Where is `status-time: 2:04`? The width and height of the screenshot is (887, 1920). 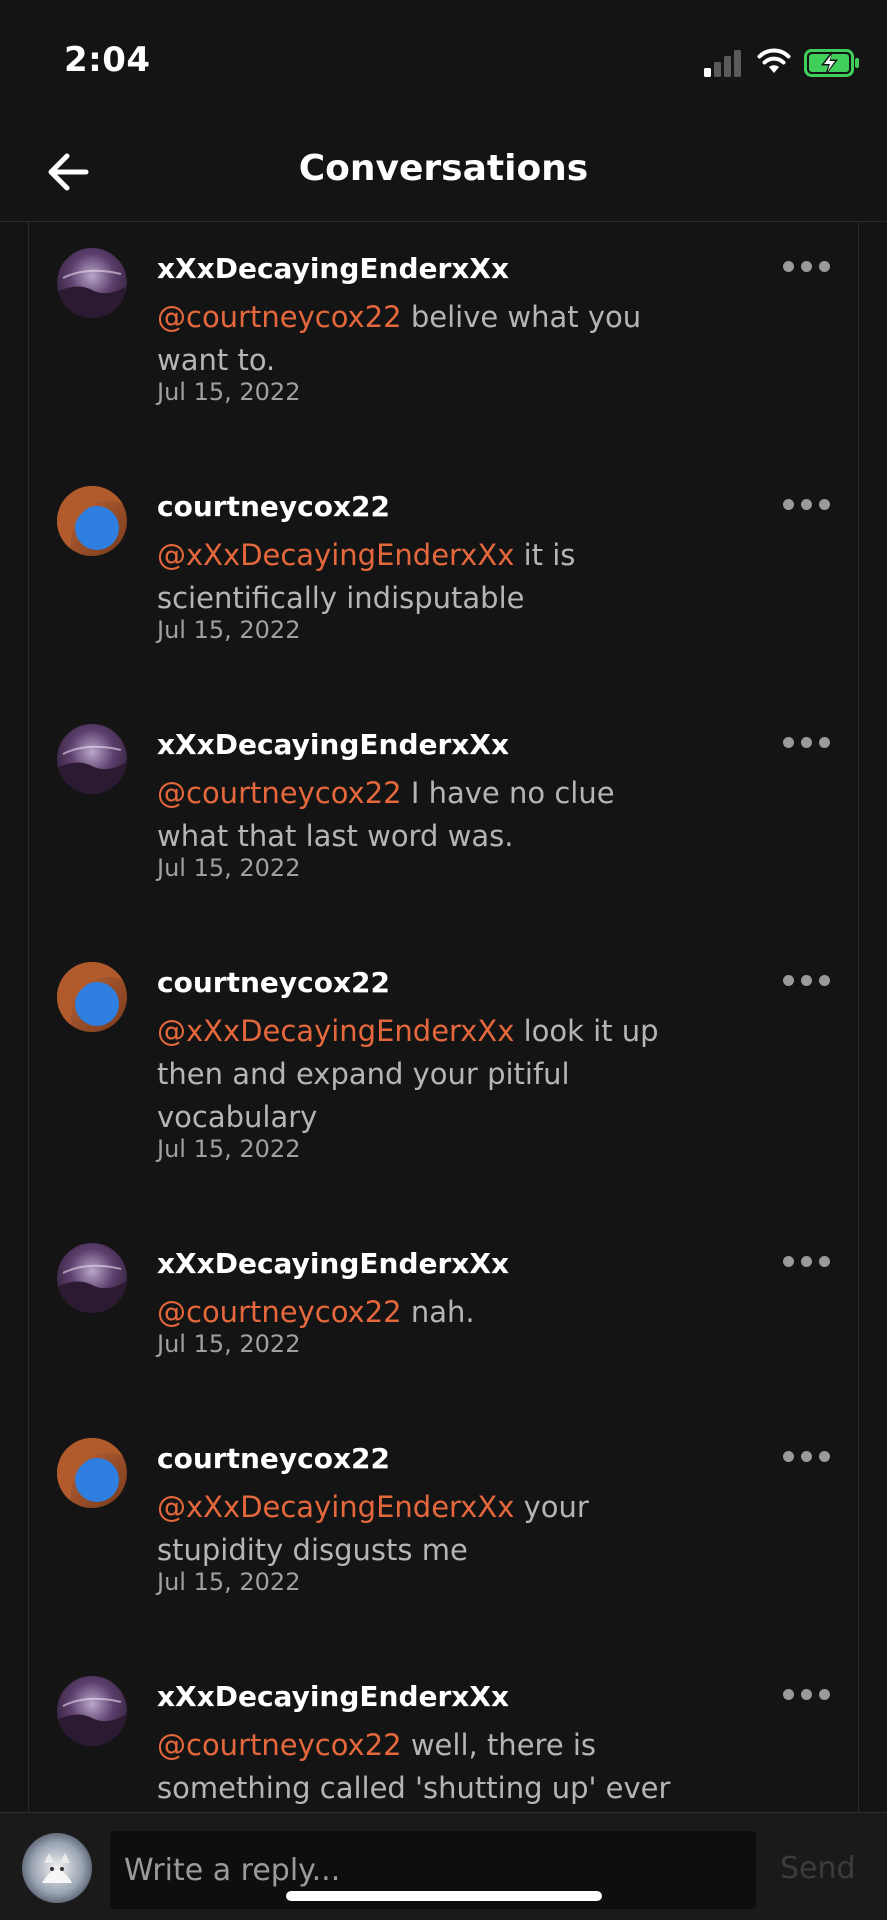
status-time: 2:04 is located at coordinates (107, 60).